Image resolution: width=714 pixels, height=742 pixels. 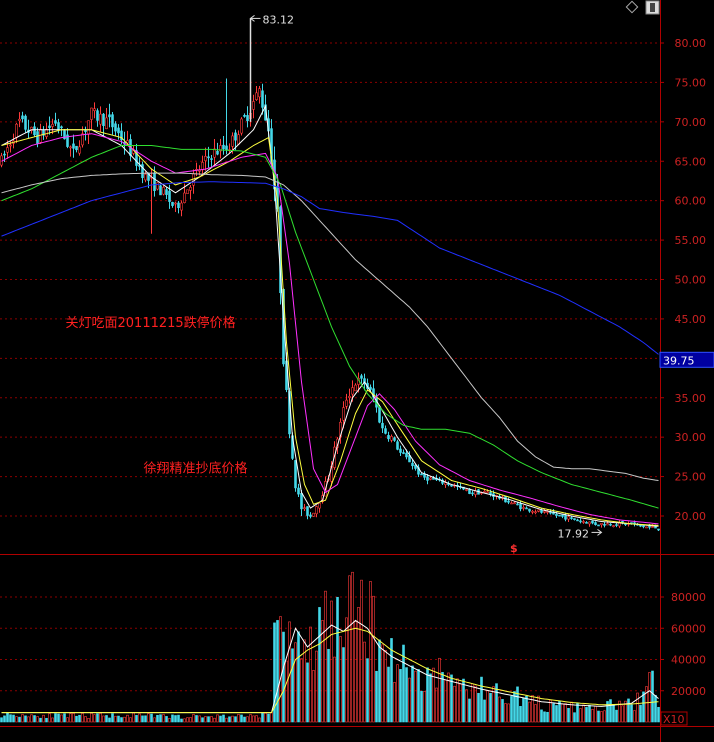 I want to click on volume-tick-label: 80000, so click(x=688, y=597).